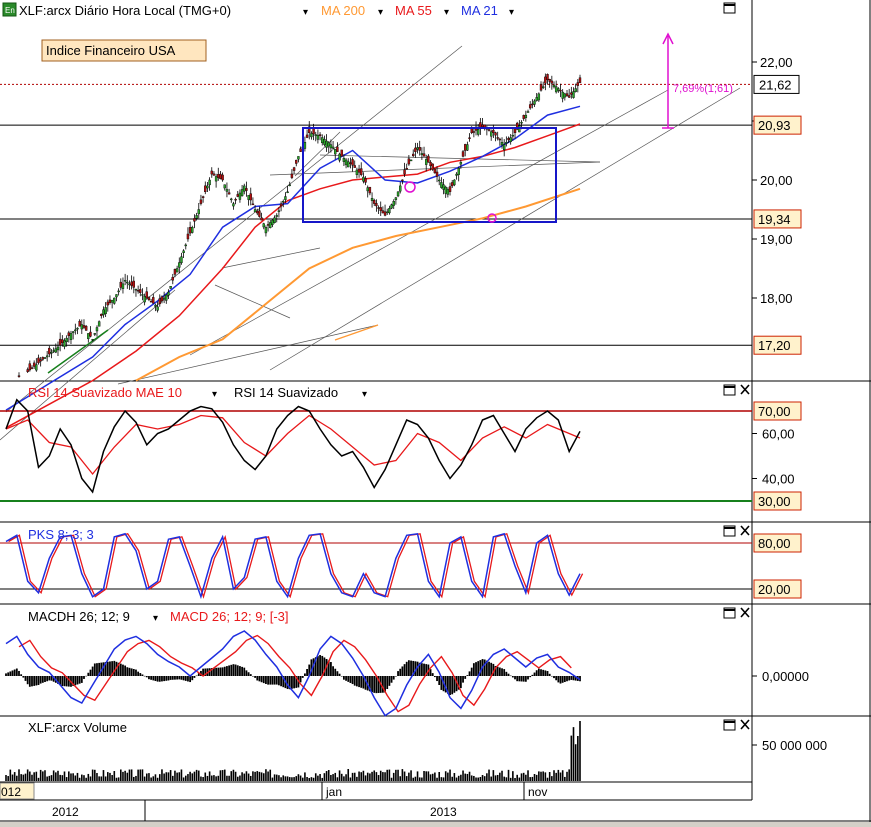  I want to click on macdh-dropdown-icon: ▾, so click(155, 618).